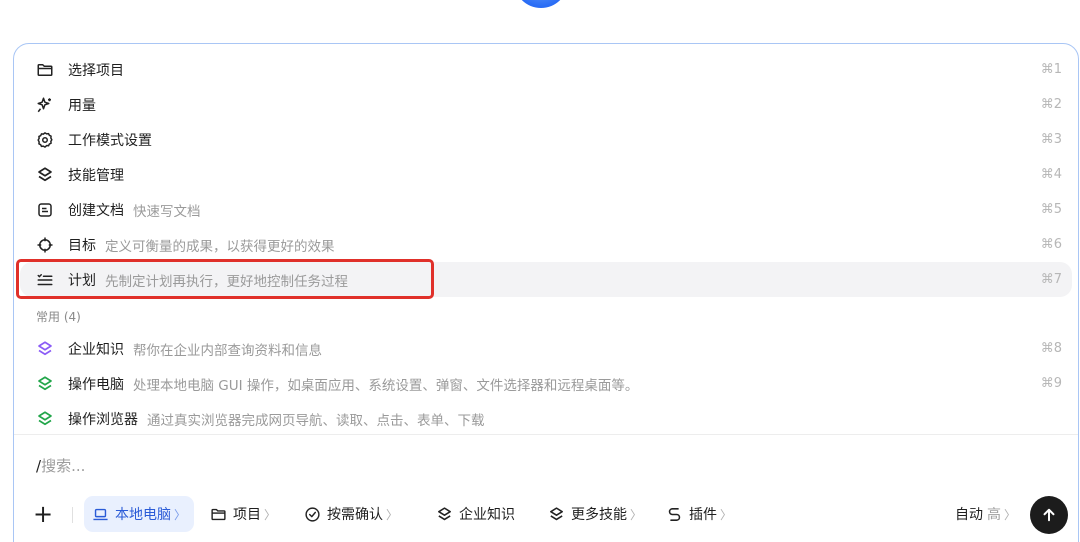 Image resolution: width=1080 pixels, height=542 pixels. I want to click on section-header-frequent: 常用 (4), so click(58, 317).